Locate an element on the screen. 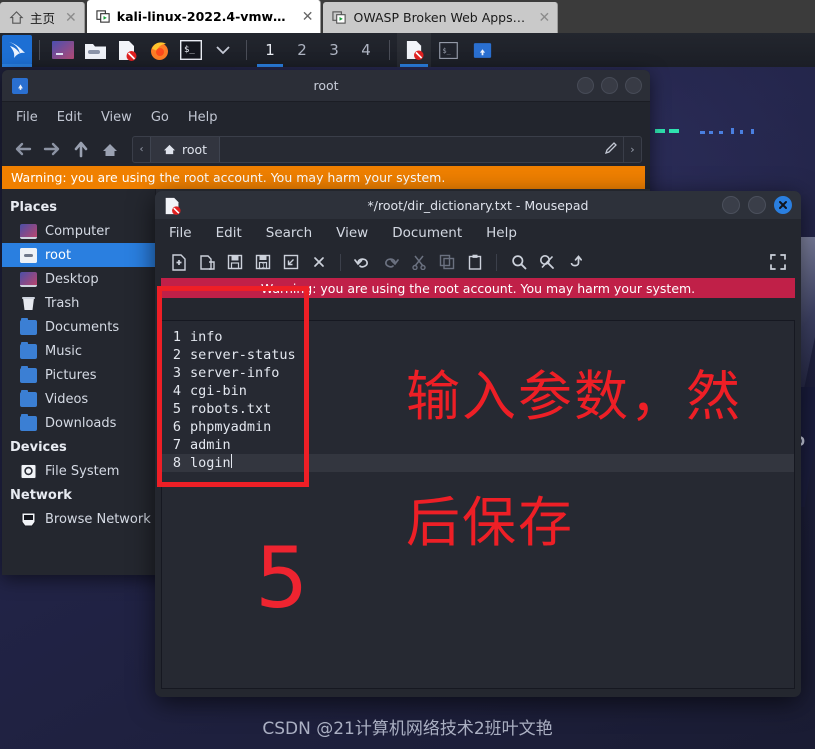 This screenshot has width=815, height=749. find-replace-button is located at coordinates (546, 262).